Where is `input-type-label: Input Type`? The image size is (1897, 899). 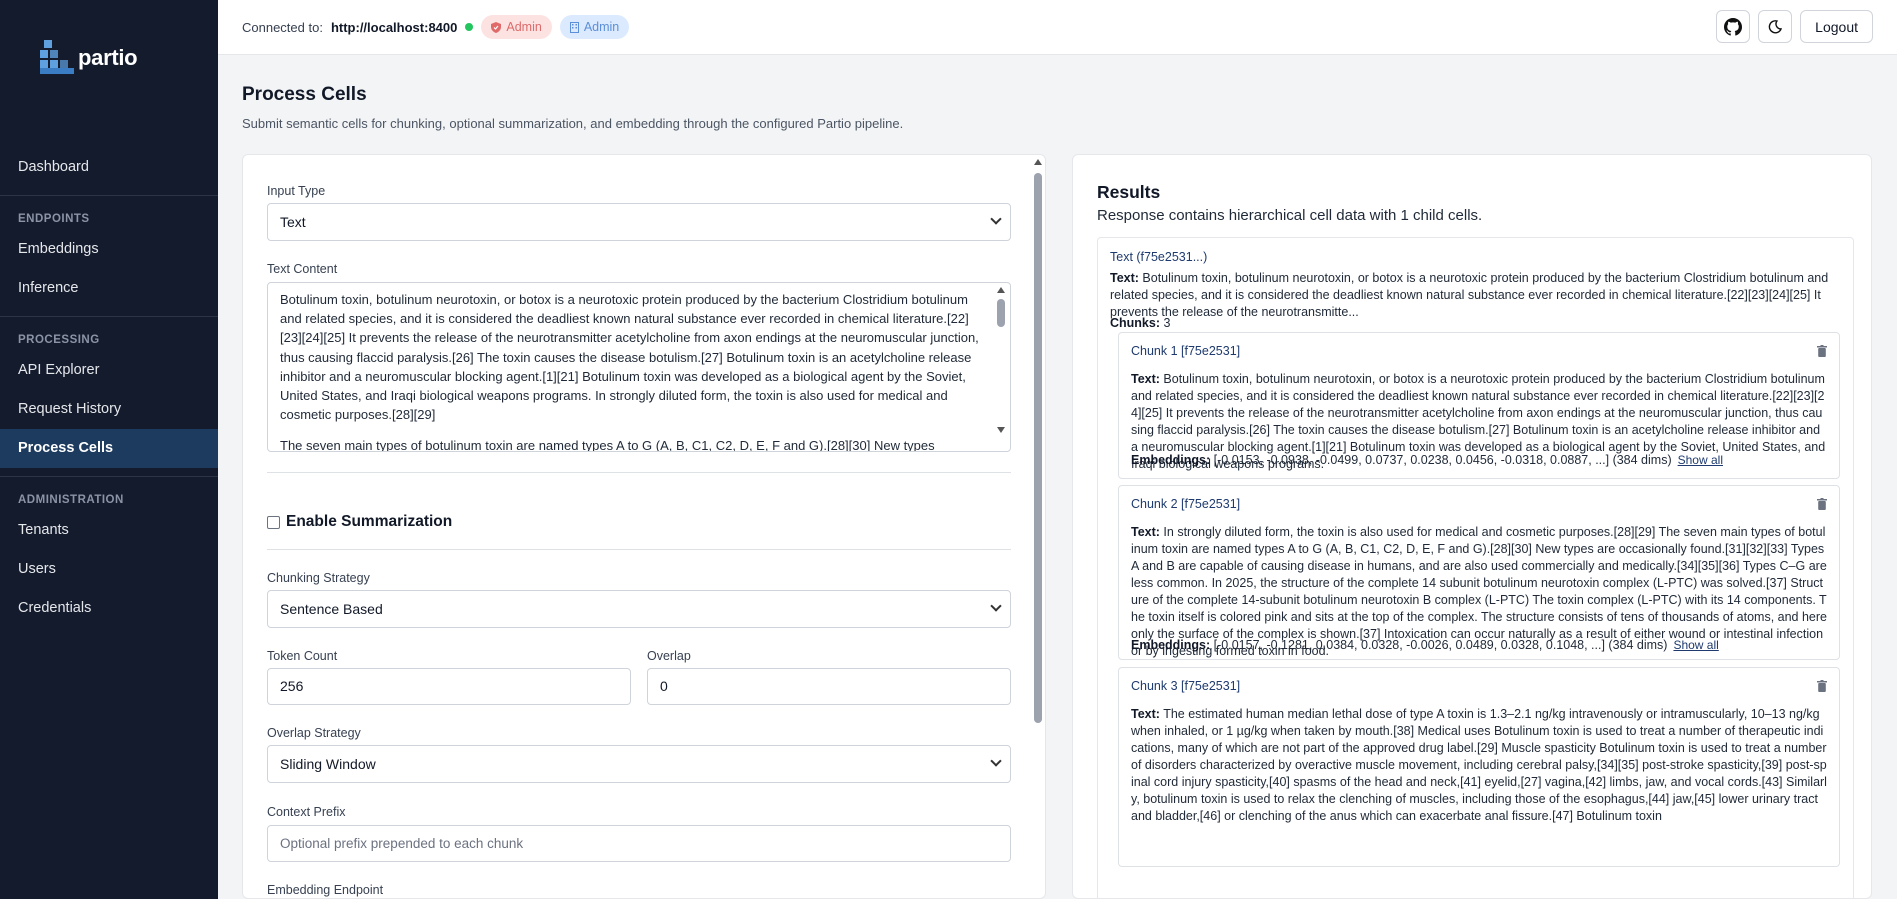
input-type-label: Input Type is located at coordinates (296, 191).